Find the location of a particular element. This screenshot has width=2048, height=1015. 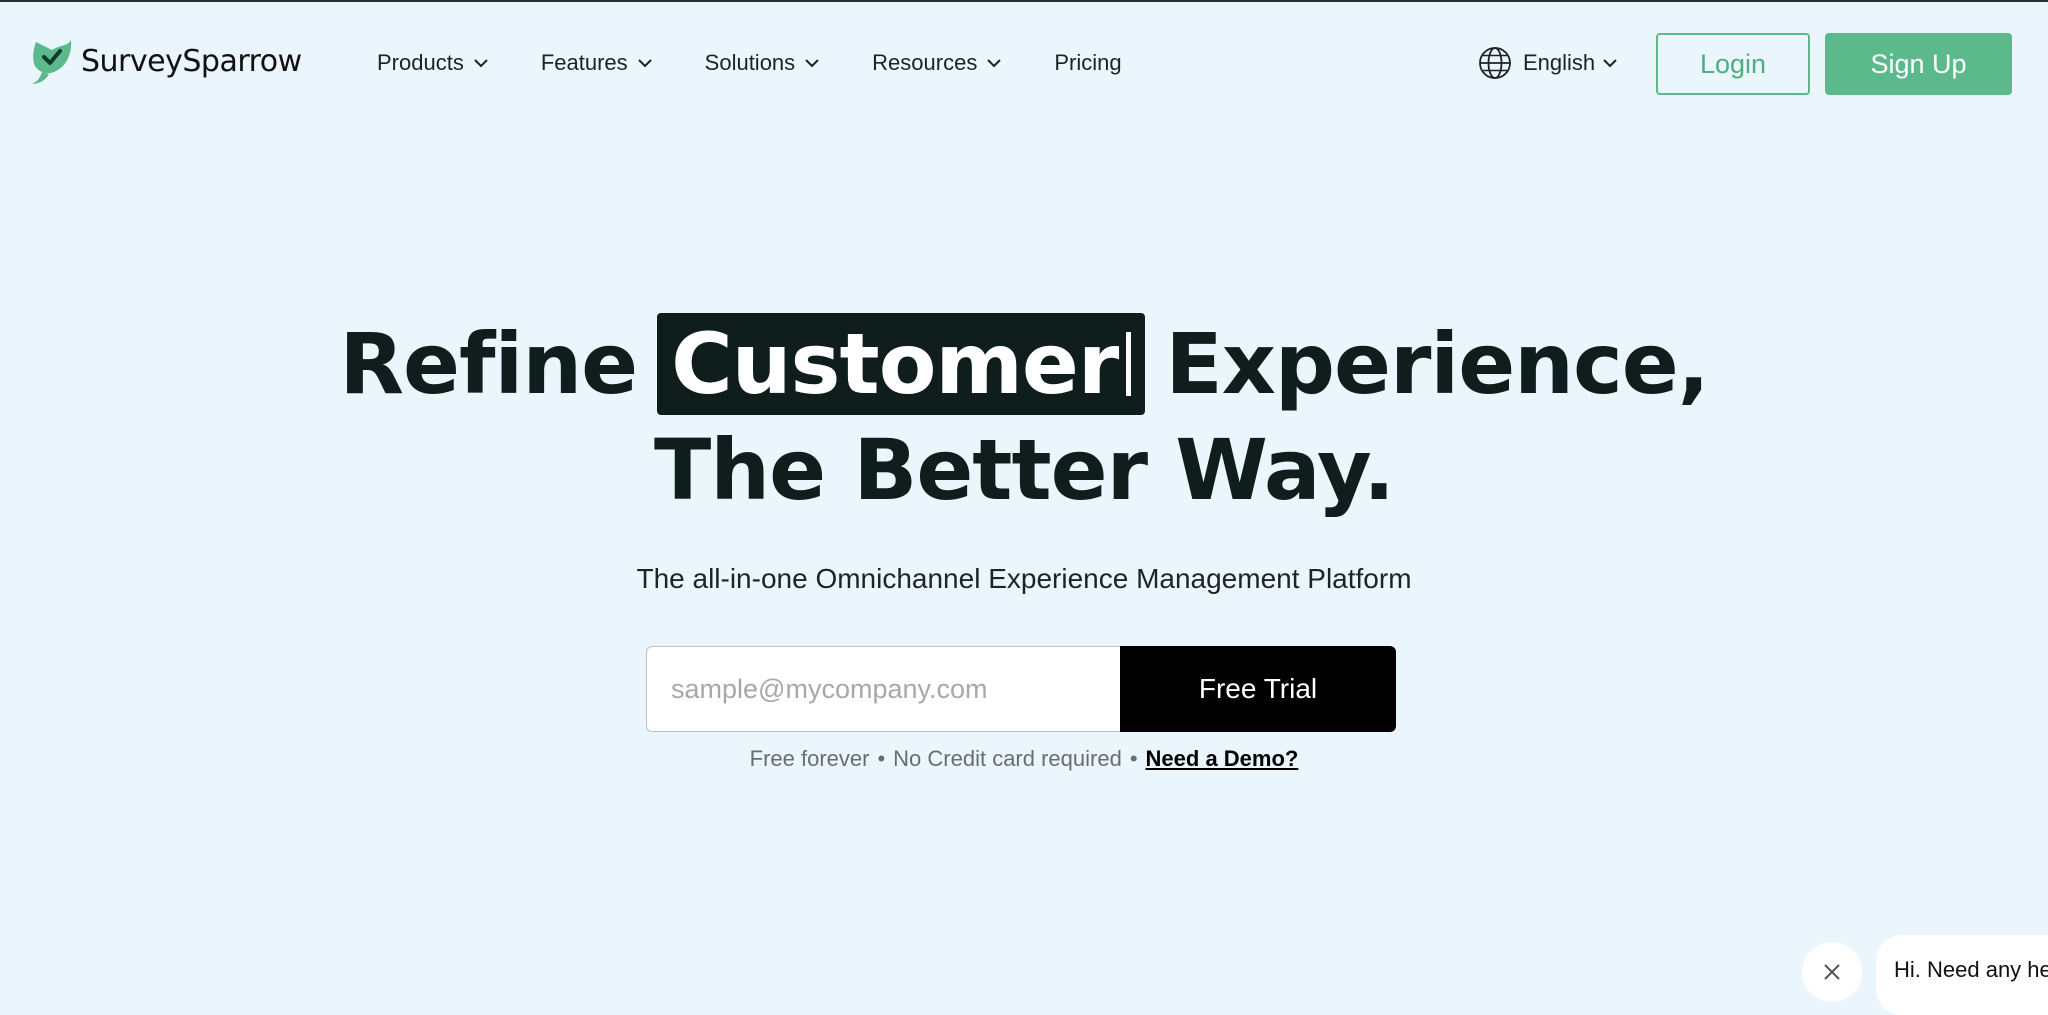

chat-message: Hi. Need any help? is located at coordinates (1971, 969).